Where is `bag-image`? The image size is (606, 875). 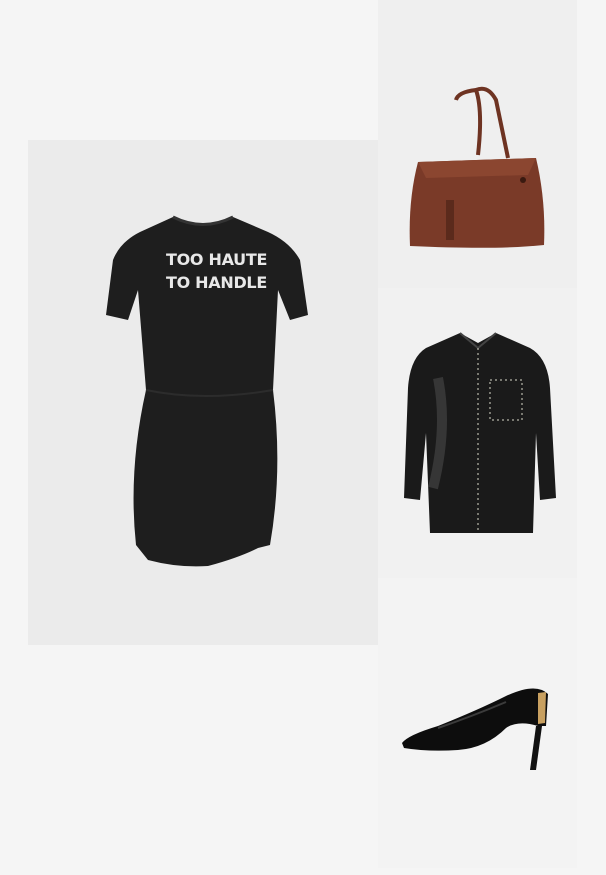 bag-image is located at coordinates (477, 167).